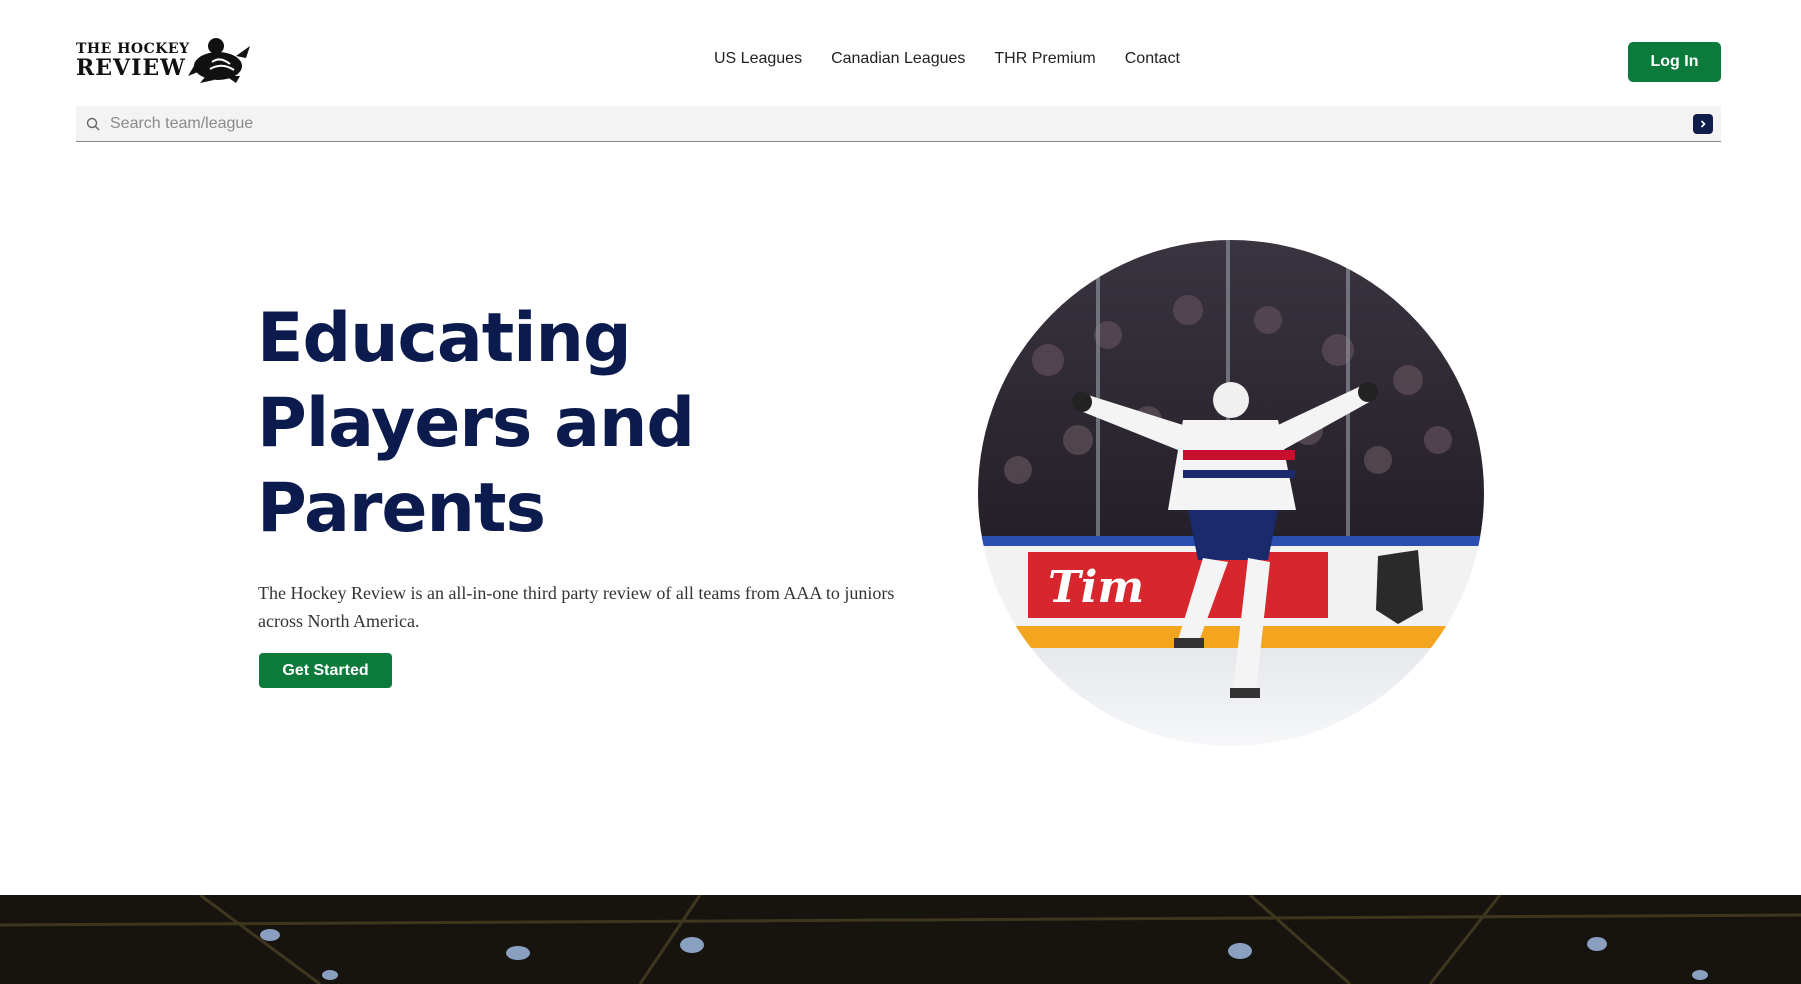 The height and width of the screenshot is (984, 1801). I want to click on hero-hockey-player-photo: Tim, so click(1231, 493).